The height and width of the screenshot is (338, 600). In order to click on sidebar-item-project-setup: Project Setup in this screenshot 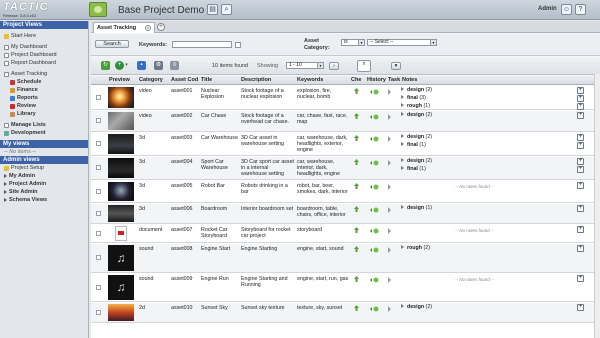, I will do `click(44, 168)`.